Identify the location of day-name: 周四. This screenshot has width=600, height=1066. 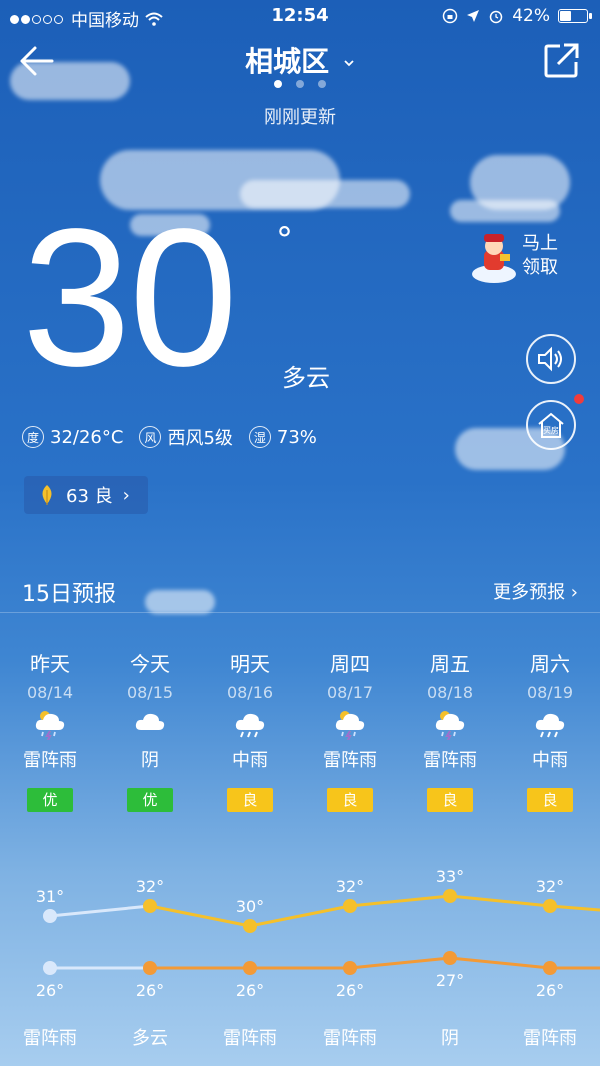
(350, 664).